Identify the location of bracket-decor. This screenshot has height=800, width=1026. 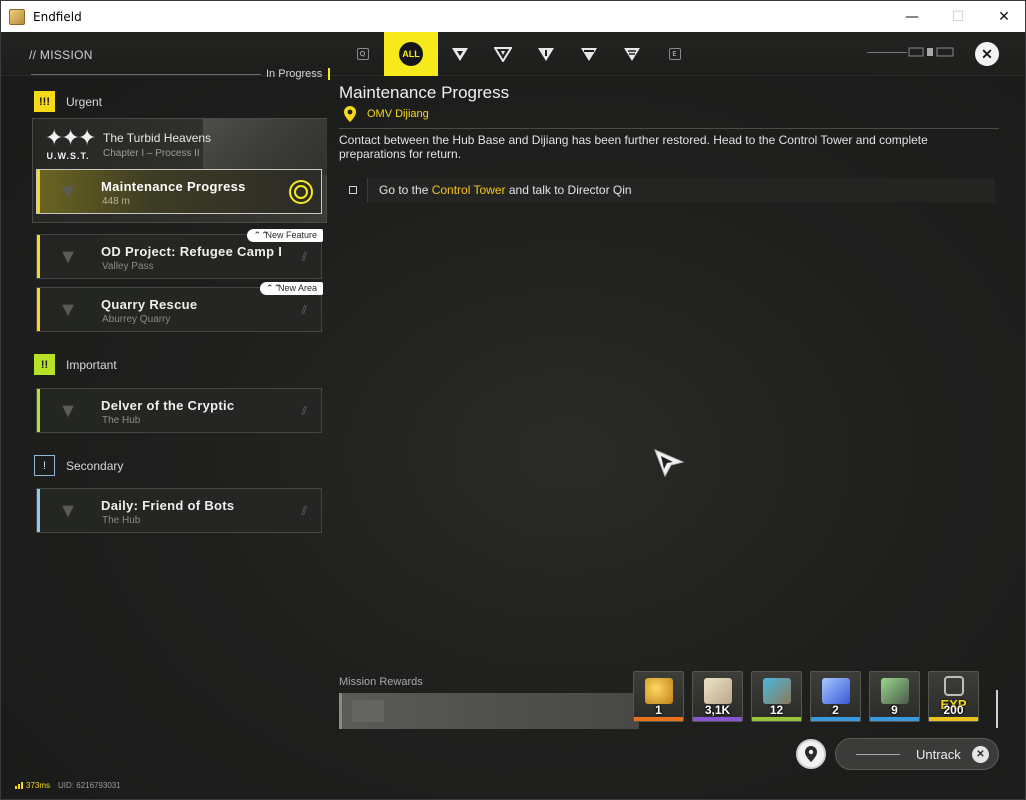
(328, 74).